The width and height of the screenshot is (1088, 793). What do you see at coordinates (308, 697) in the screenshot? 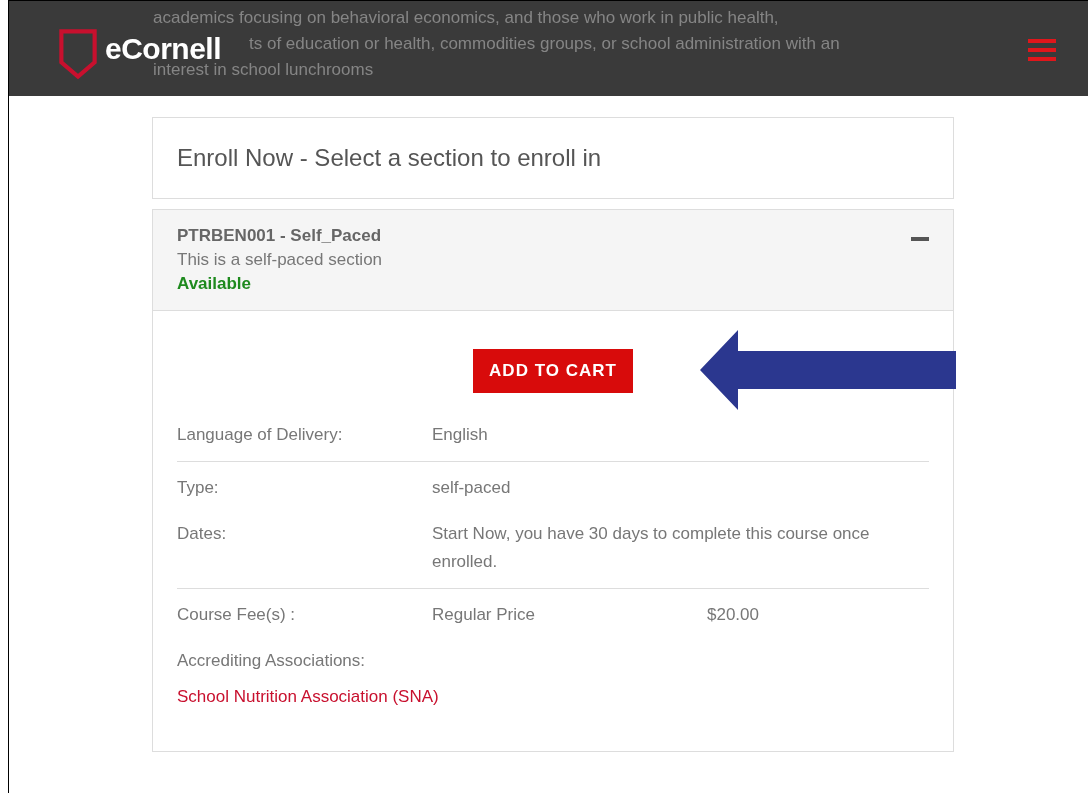
I see `association-link: School Nutrition Association (SNA)` at bounding box center [308, 697].